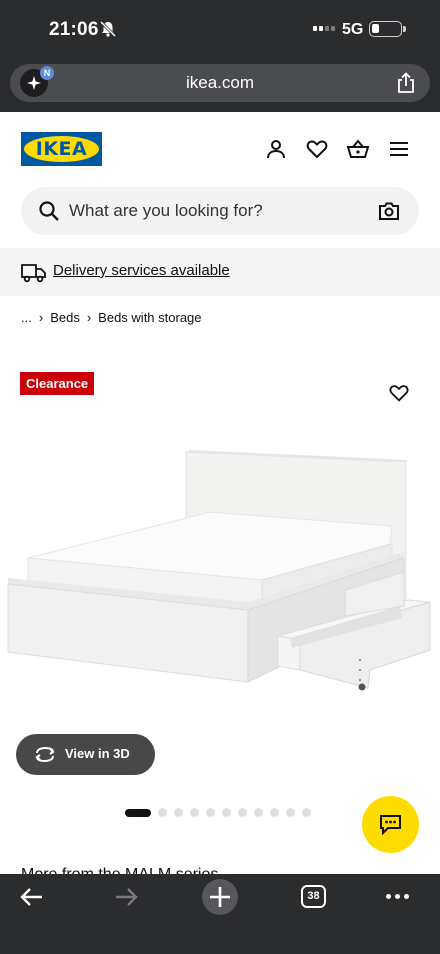 The height and width of the screenshot is (954, 440). What do you see at coordinates (33, 273) in the screenshot?
I see `truck-icon` at bounding box center [33, 273].